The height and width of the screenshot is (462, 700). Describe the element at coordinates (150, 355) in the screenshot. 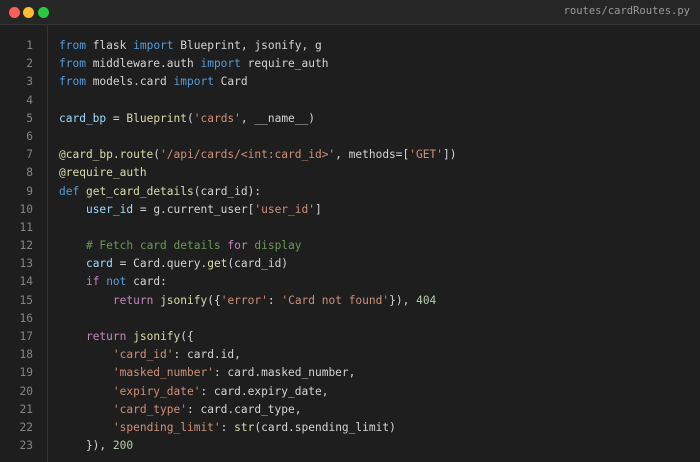

I see `code-text: 'card_id': card.id,` at that location.